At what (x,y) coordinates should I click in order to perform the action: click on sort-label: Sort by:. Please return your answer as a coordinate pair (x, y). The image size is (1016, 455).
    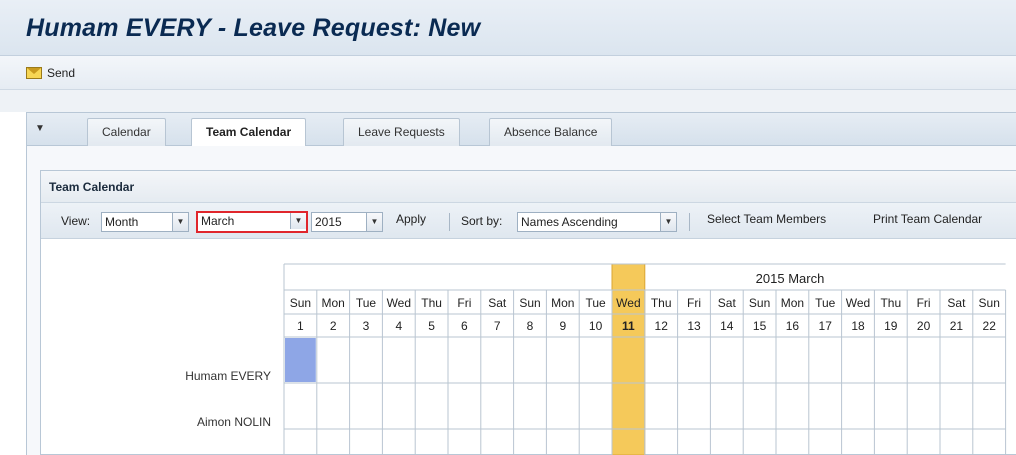
    Looking at the image, I should click on (482, 221).